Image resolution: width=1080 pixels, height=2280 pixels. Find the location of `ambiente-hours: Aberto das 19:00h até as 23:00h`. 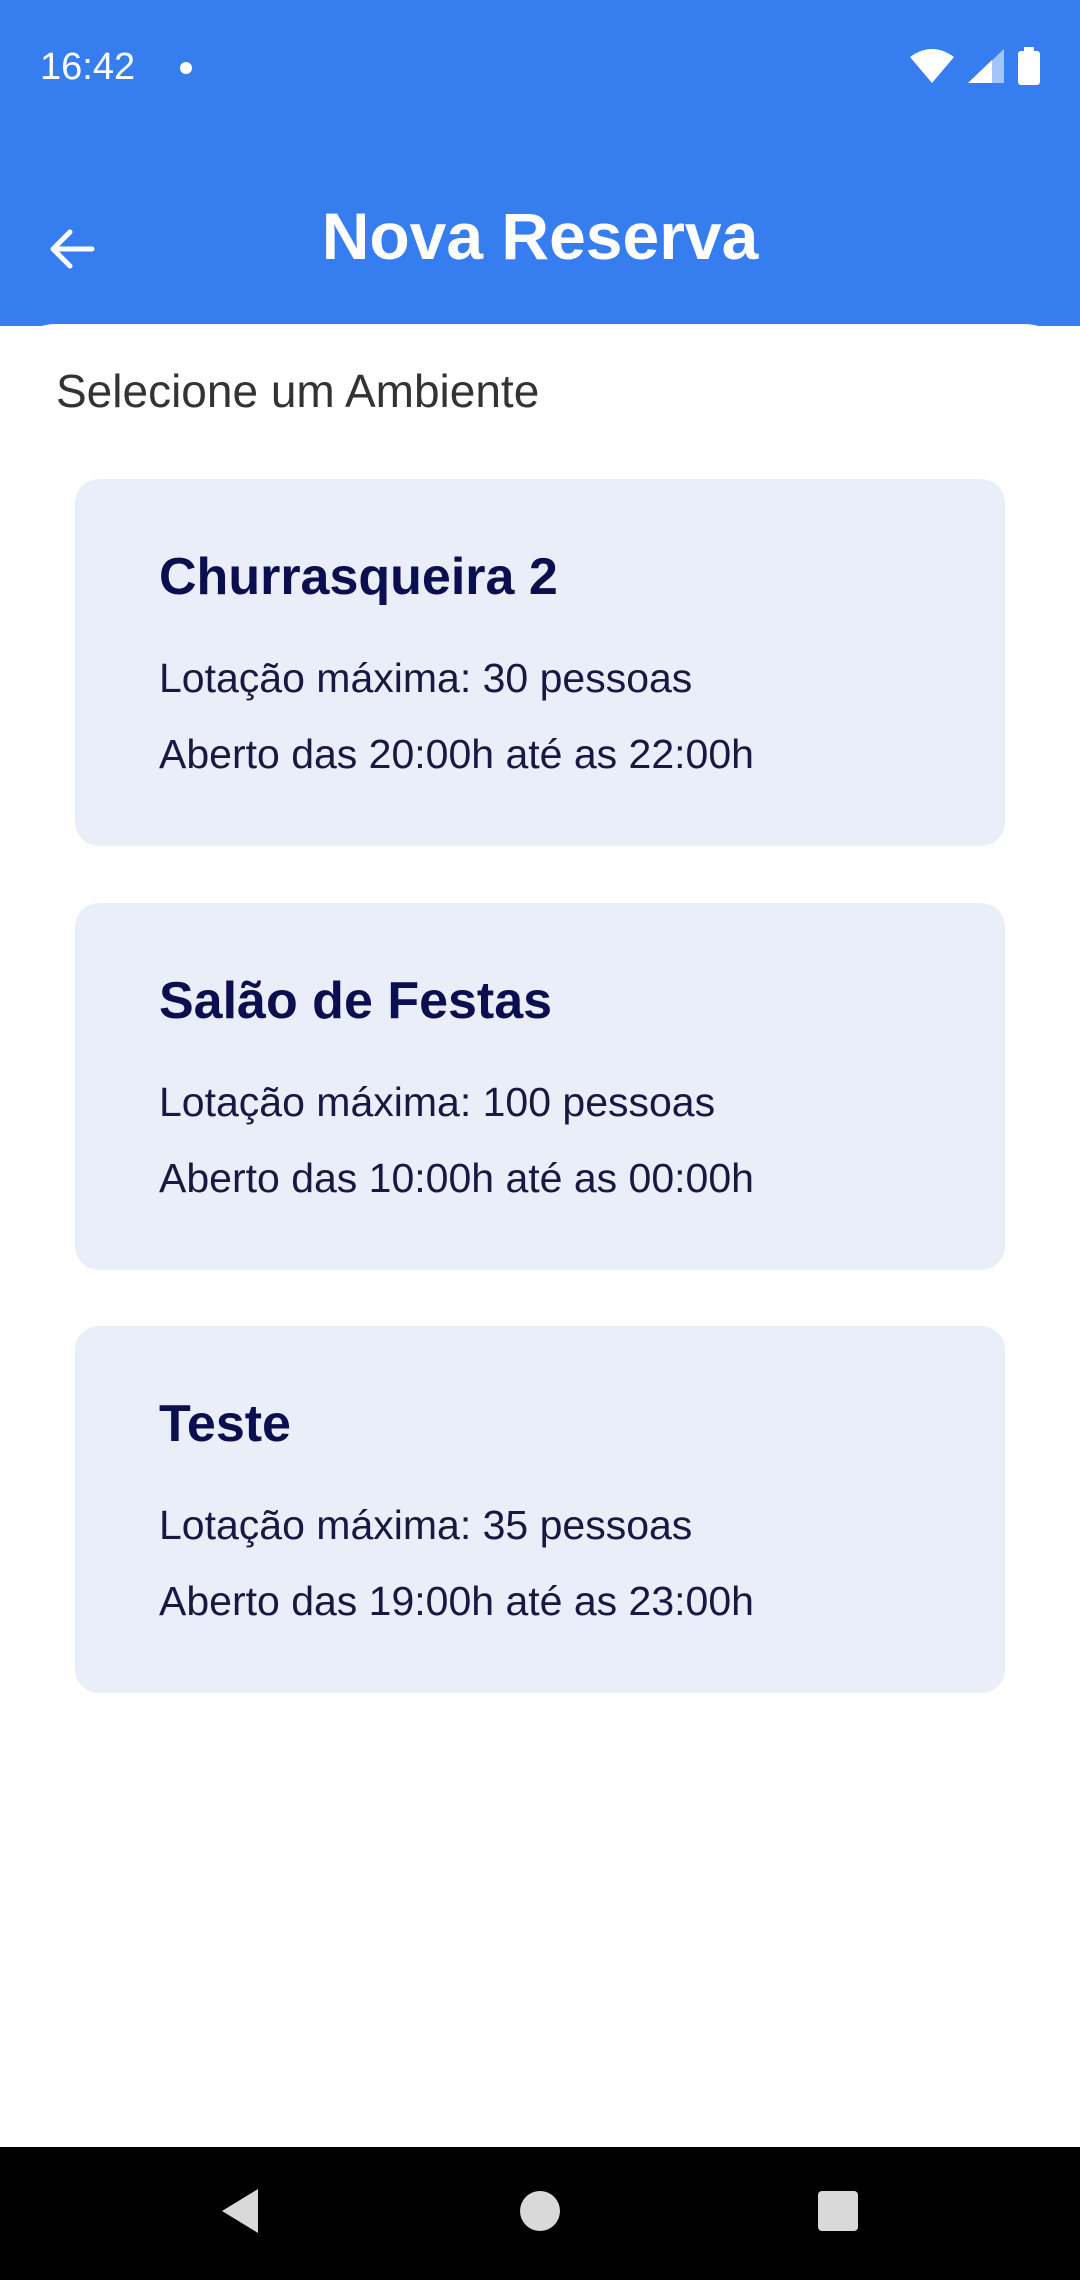

ambiente-hours: Aberto das 19:00h até as 23:00h is located at coordinates (456, 1601).